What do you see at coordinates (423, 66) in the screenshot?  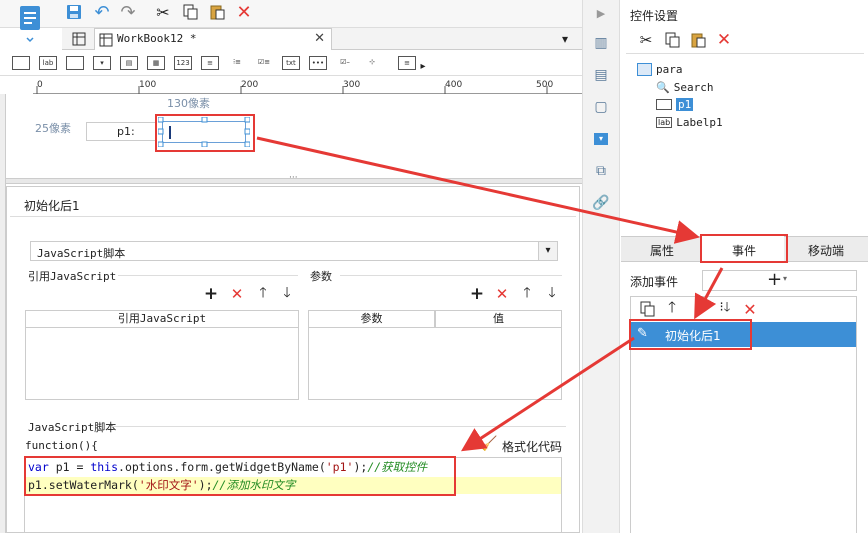 I see `more-widgets-icon: ▸` at bounding box center [423, 66].